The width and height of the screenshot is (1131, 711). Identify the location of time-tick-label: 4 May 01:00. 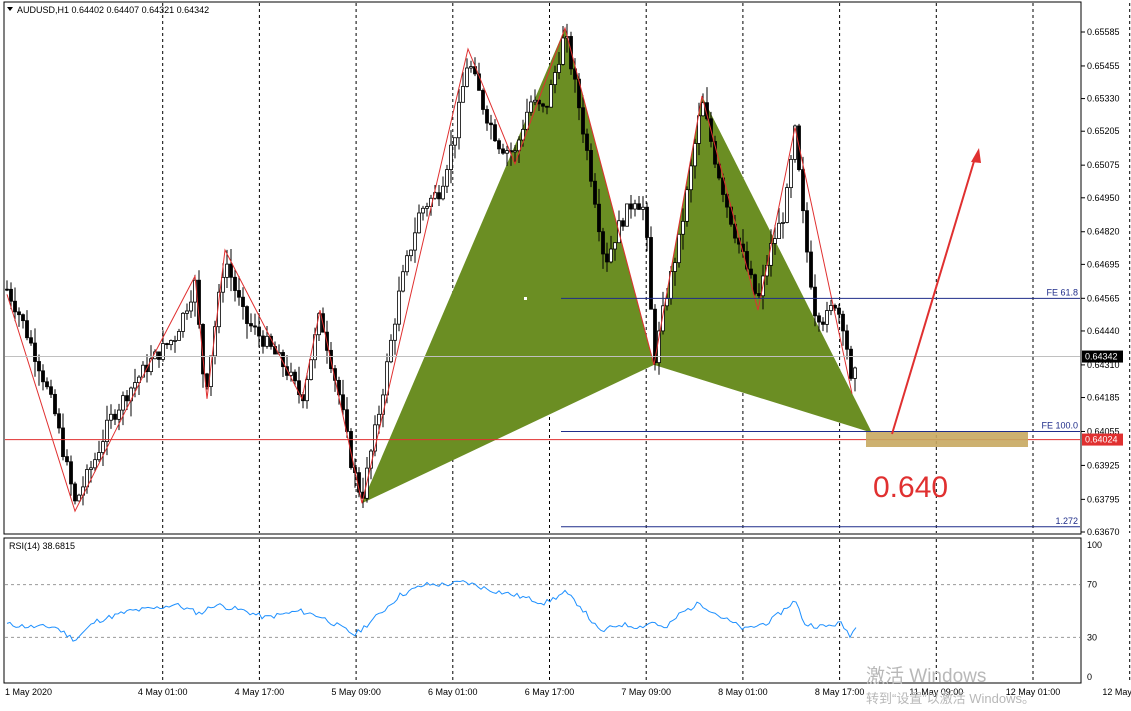
(163, 692).